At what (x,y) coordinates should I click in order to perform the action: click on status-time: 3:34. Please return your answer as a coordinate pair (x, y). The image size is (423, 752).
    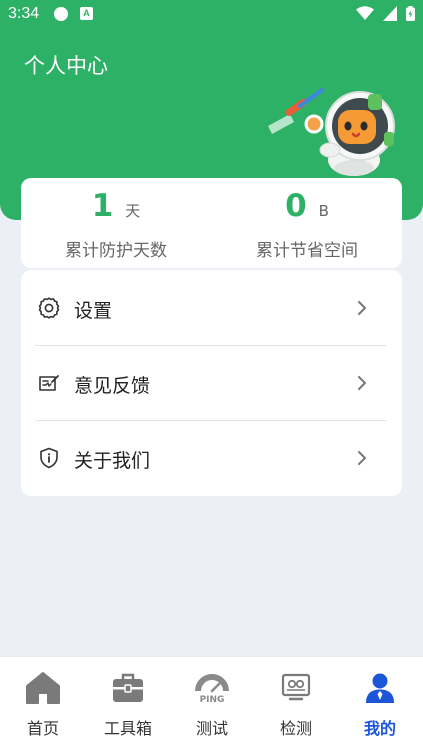
    Looking at the image, I should click on (24, 13).